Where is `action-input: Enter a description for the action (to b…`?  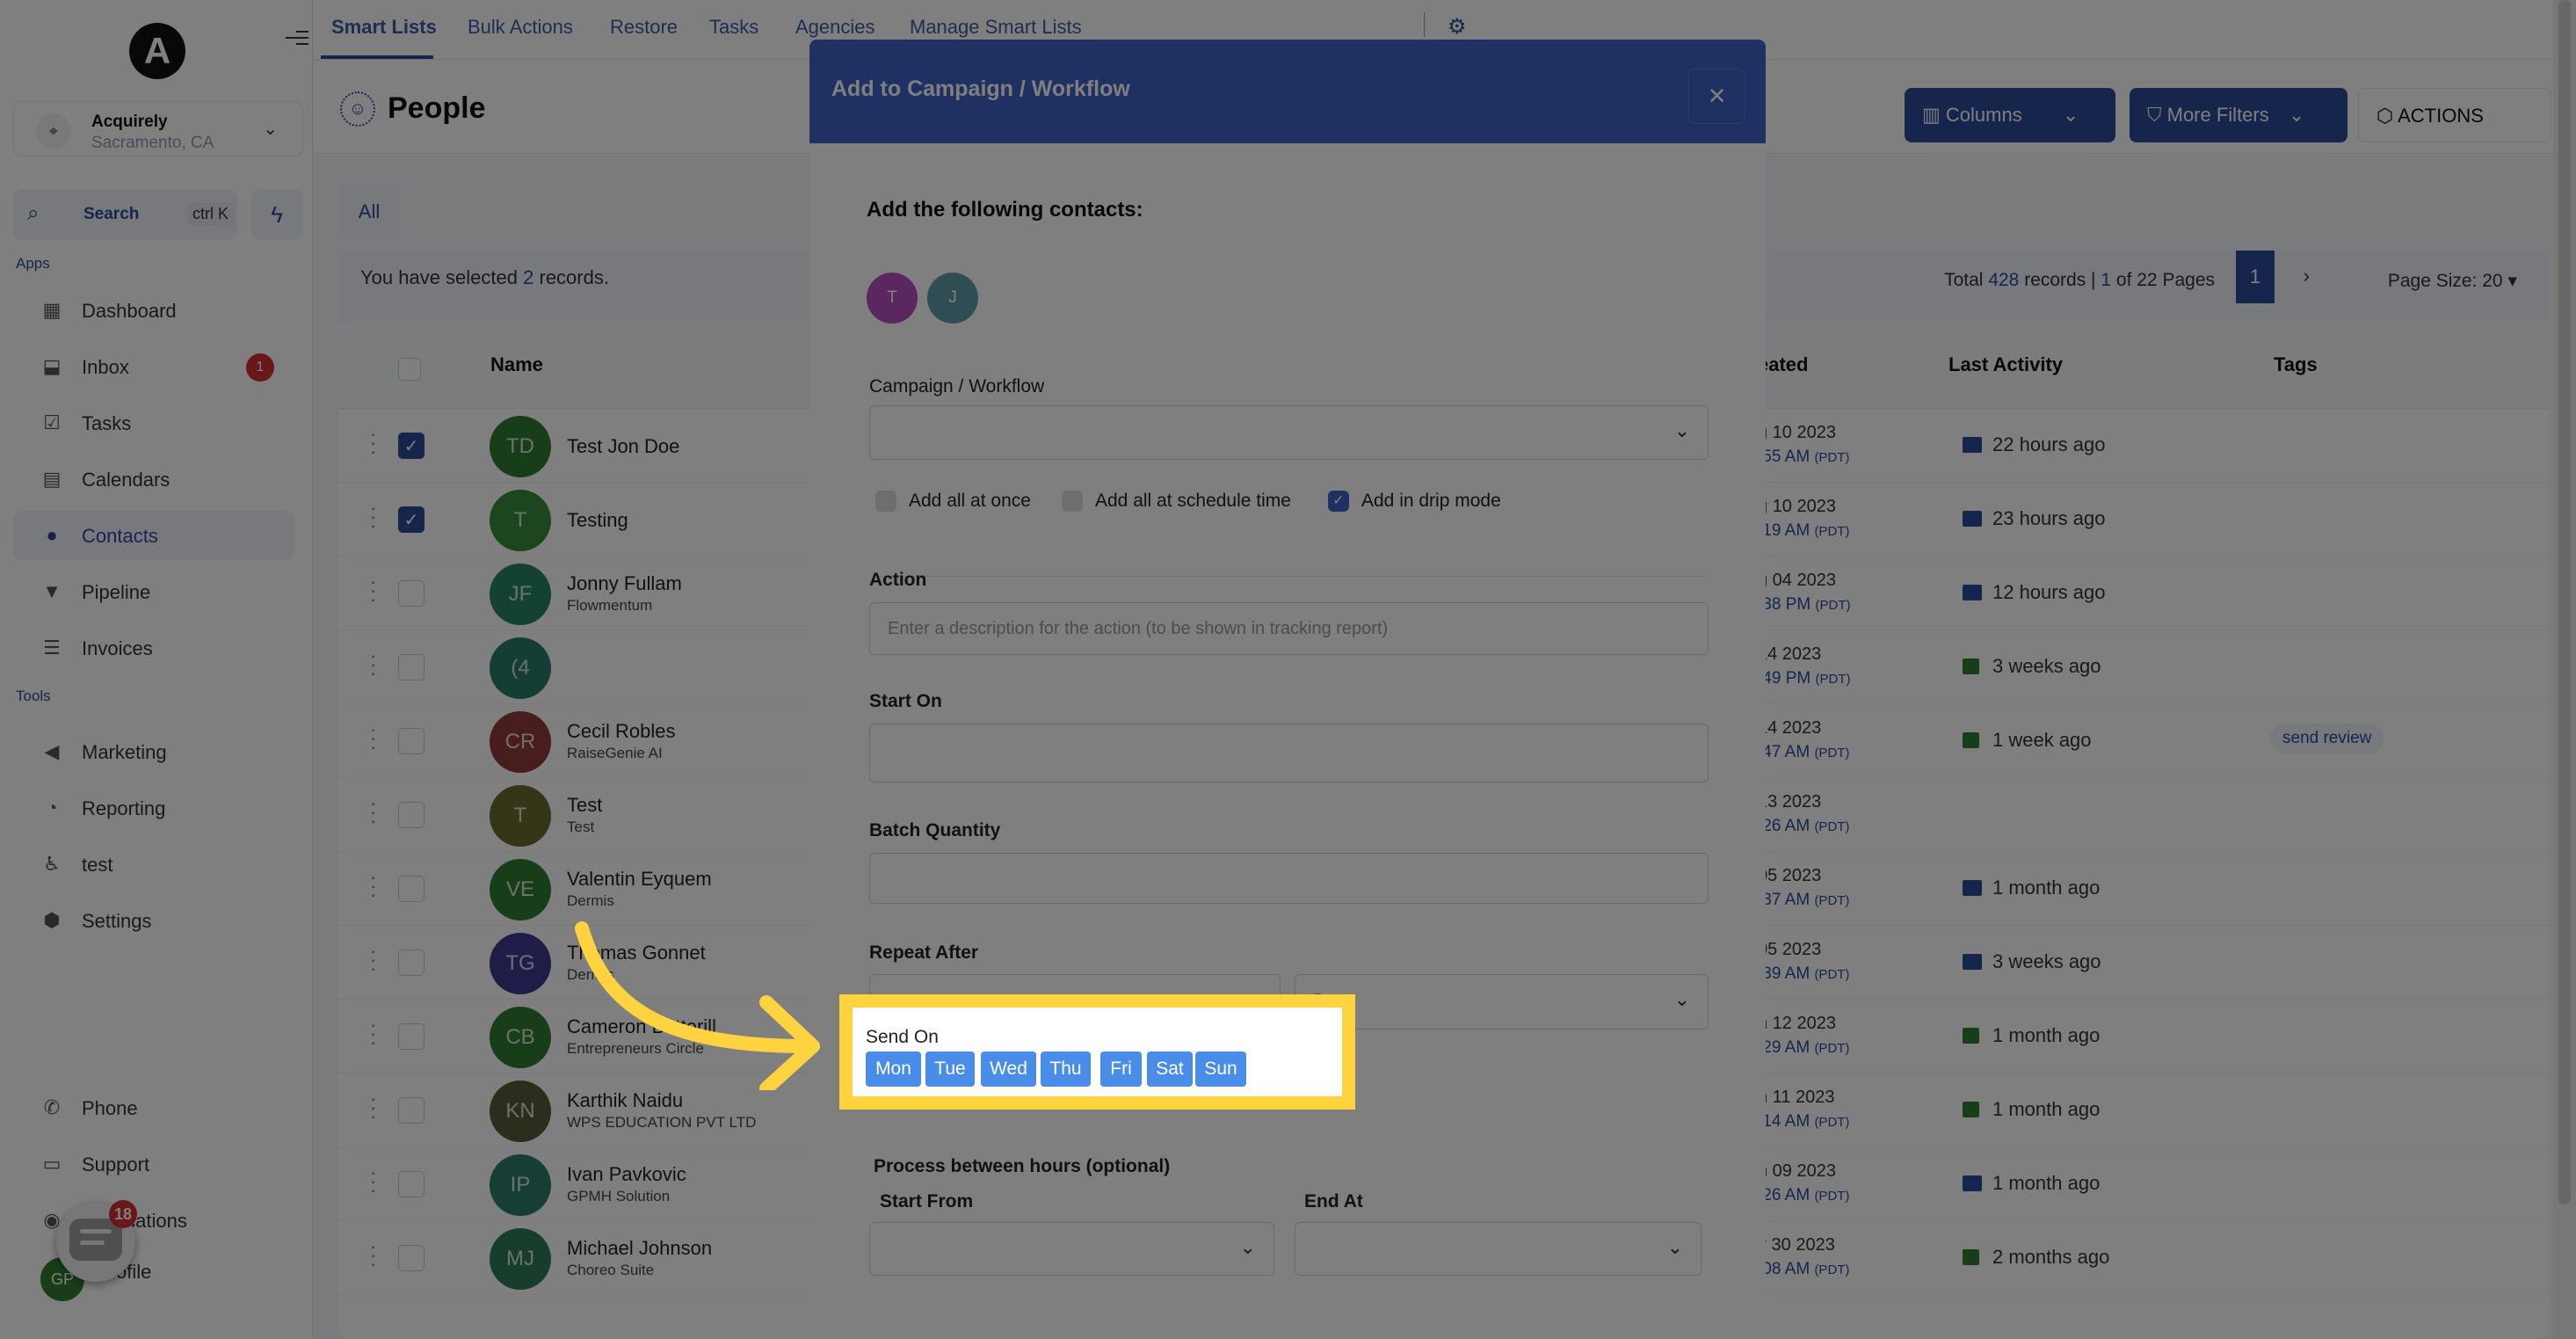 action-input: Enter a description for the action (to b… is located at coordinates (1289, 628).